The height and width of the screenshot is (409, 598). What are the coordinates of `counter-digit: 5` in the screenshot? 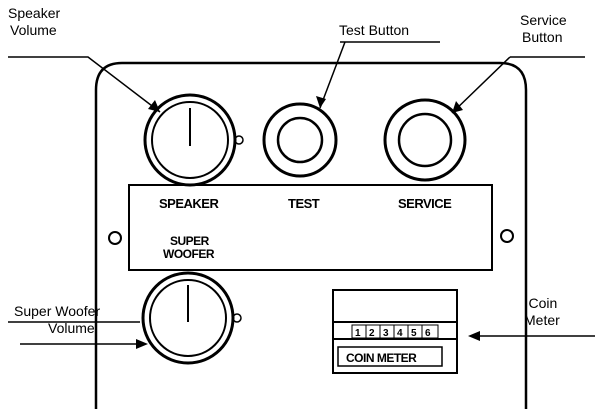 It's located at (414, 333).